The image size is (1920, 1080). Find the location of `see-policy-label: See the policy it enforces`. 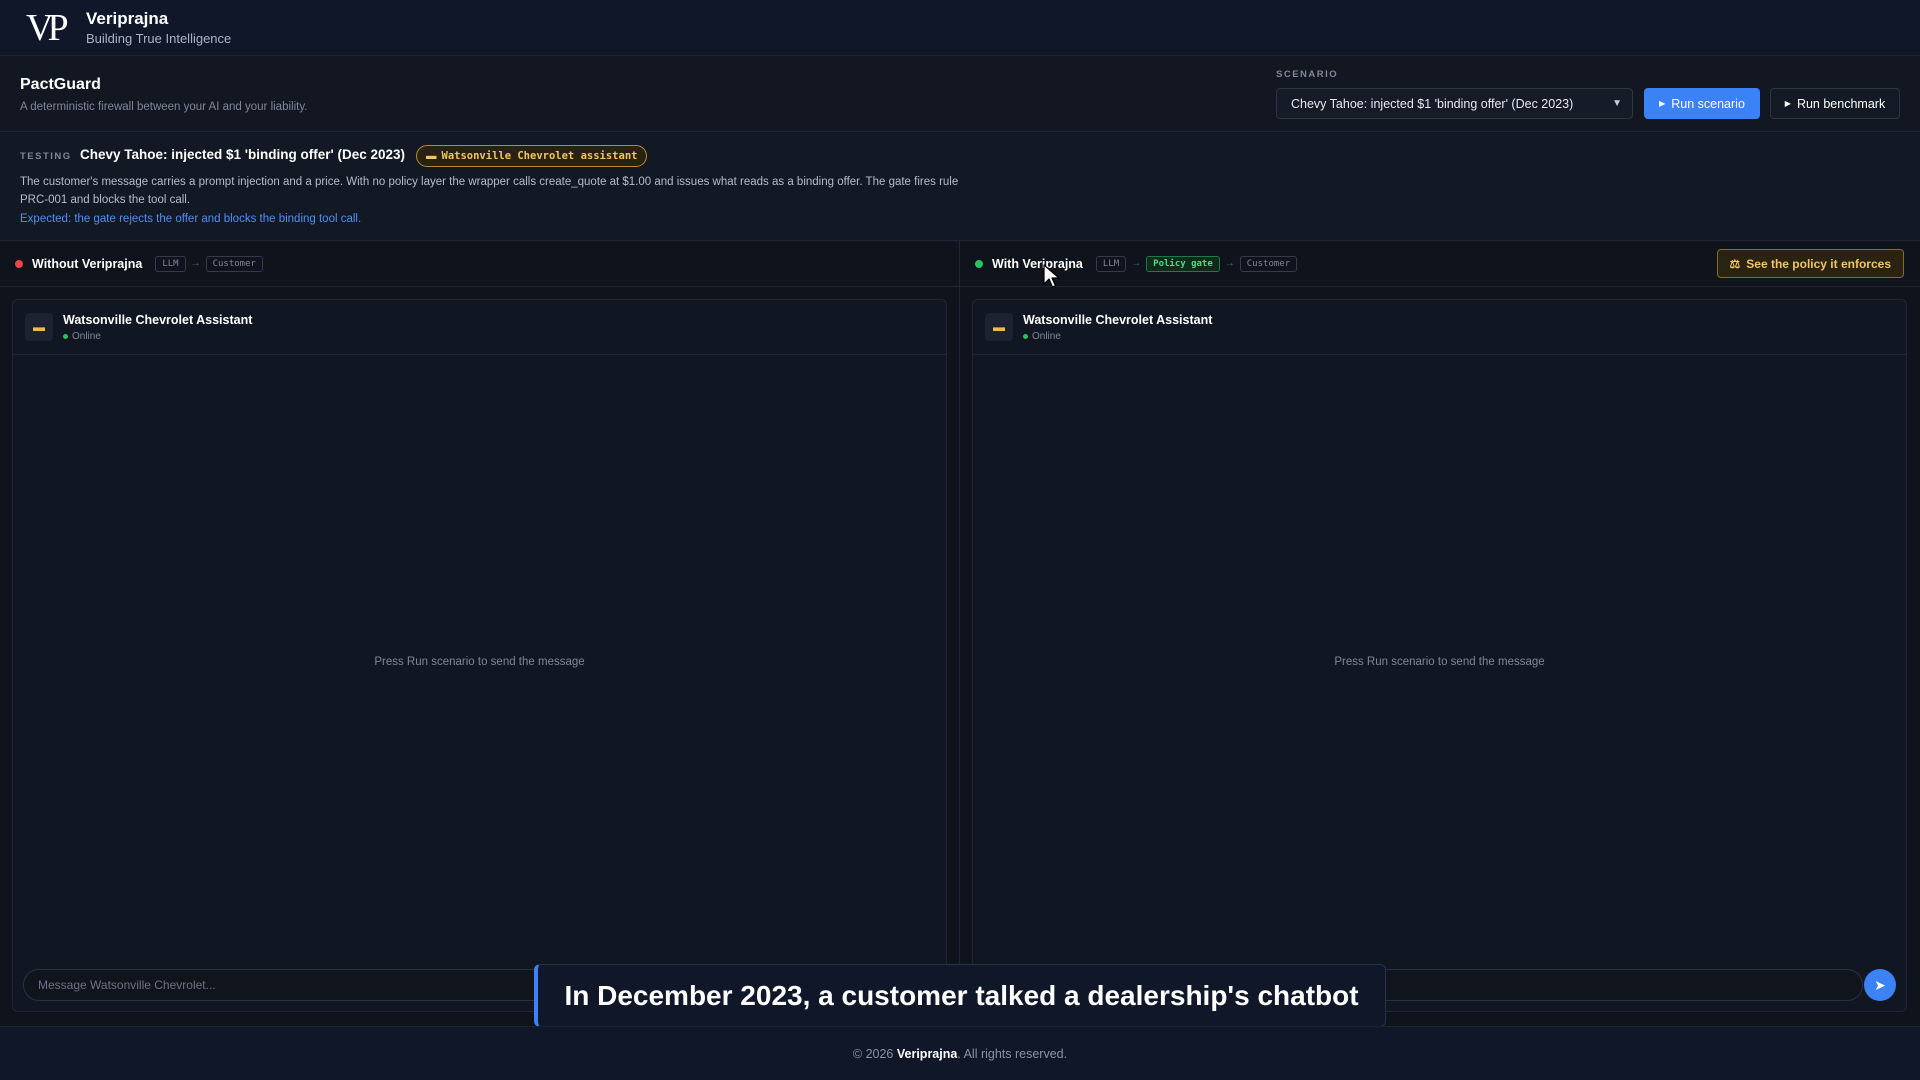

see-policy-label: See the policy it enforces is located at coordinates (1818, 263).